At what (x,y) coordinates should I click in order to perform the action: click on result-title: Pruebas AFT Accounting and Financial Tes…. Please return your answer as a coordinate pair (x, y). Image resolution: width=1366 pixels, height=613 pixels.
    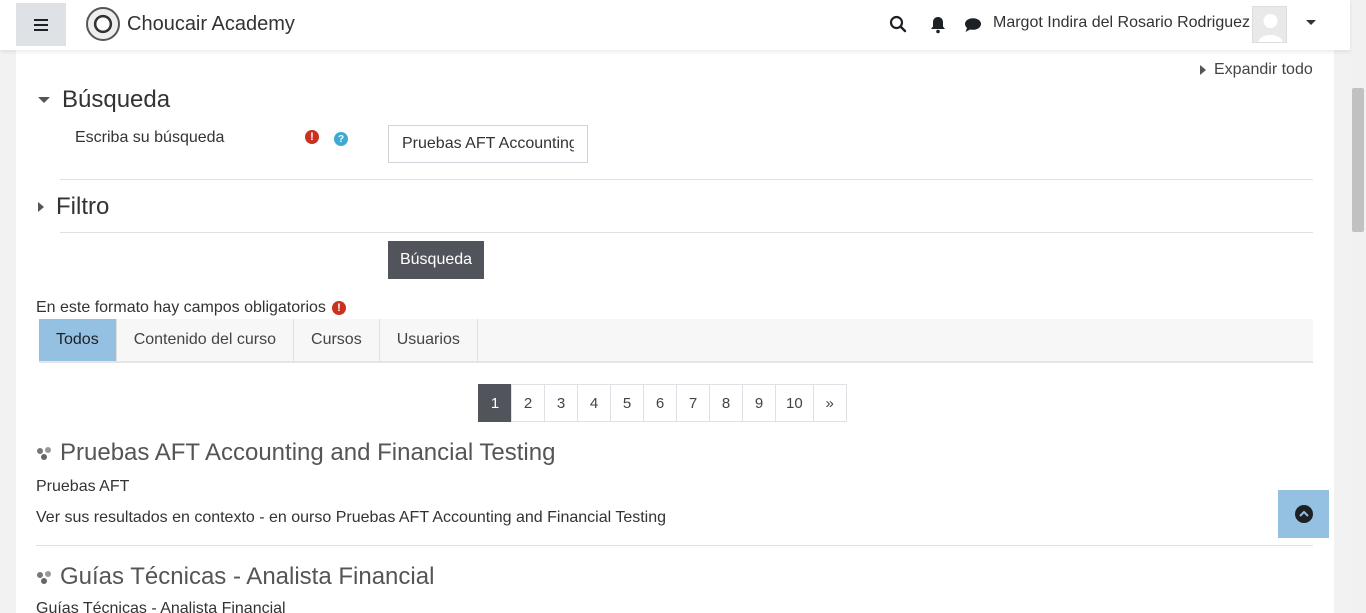
    Looking at the image, I should click on (308, 452).